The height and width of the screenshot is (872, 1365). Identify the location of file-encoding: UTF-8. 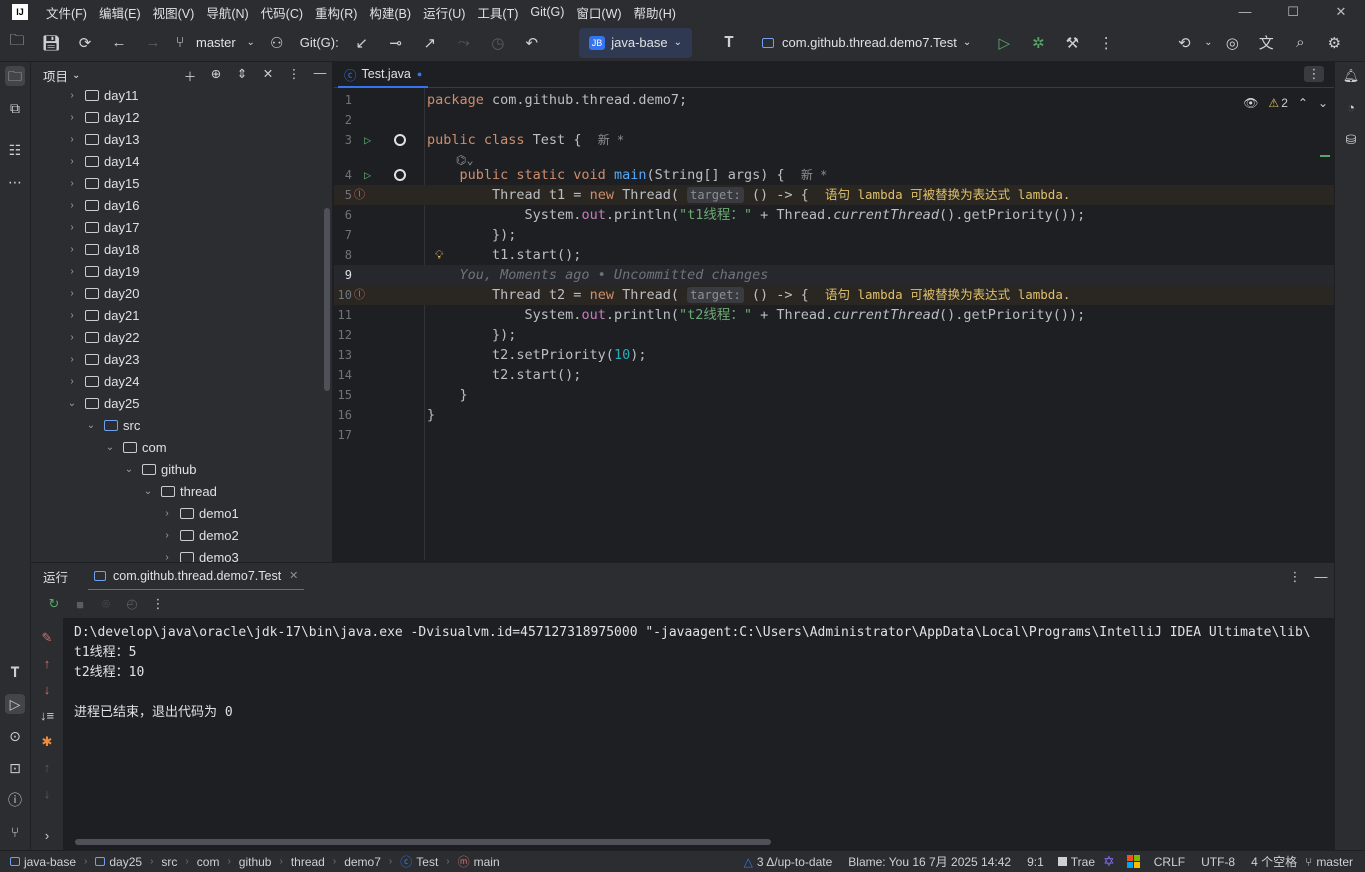
(1218, 862).